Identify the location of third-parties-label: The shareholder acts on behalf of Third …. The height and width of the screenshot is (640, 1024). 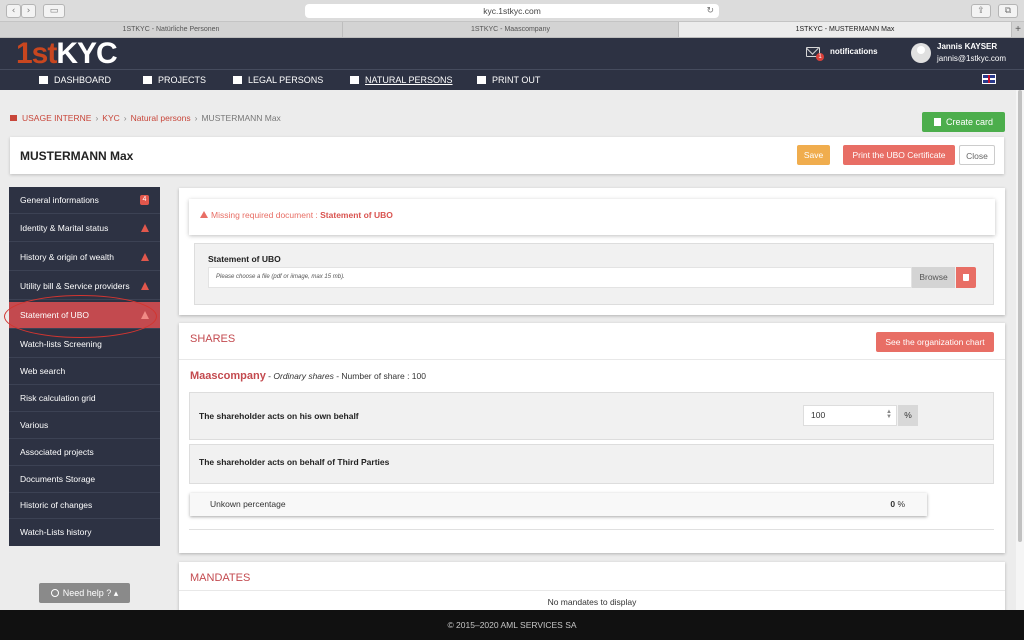
(294, 462).